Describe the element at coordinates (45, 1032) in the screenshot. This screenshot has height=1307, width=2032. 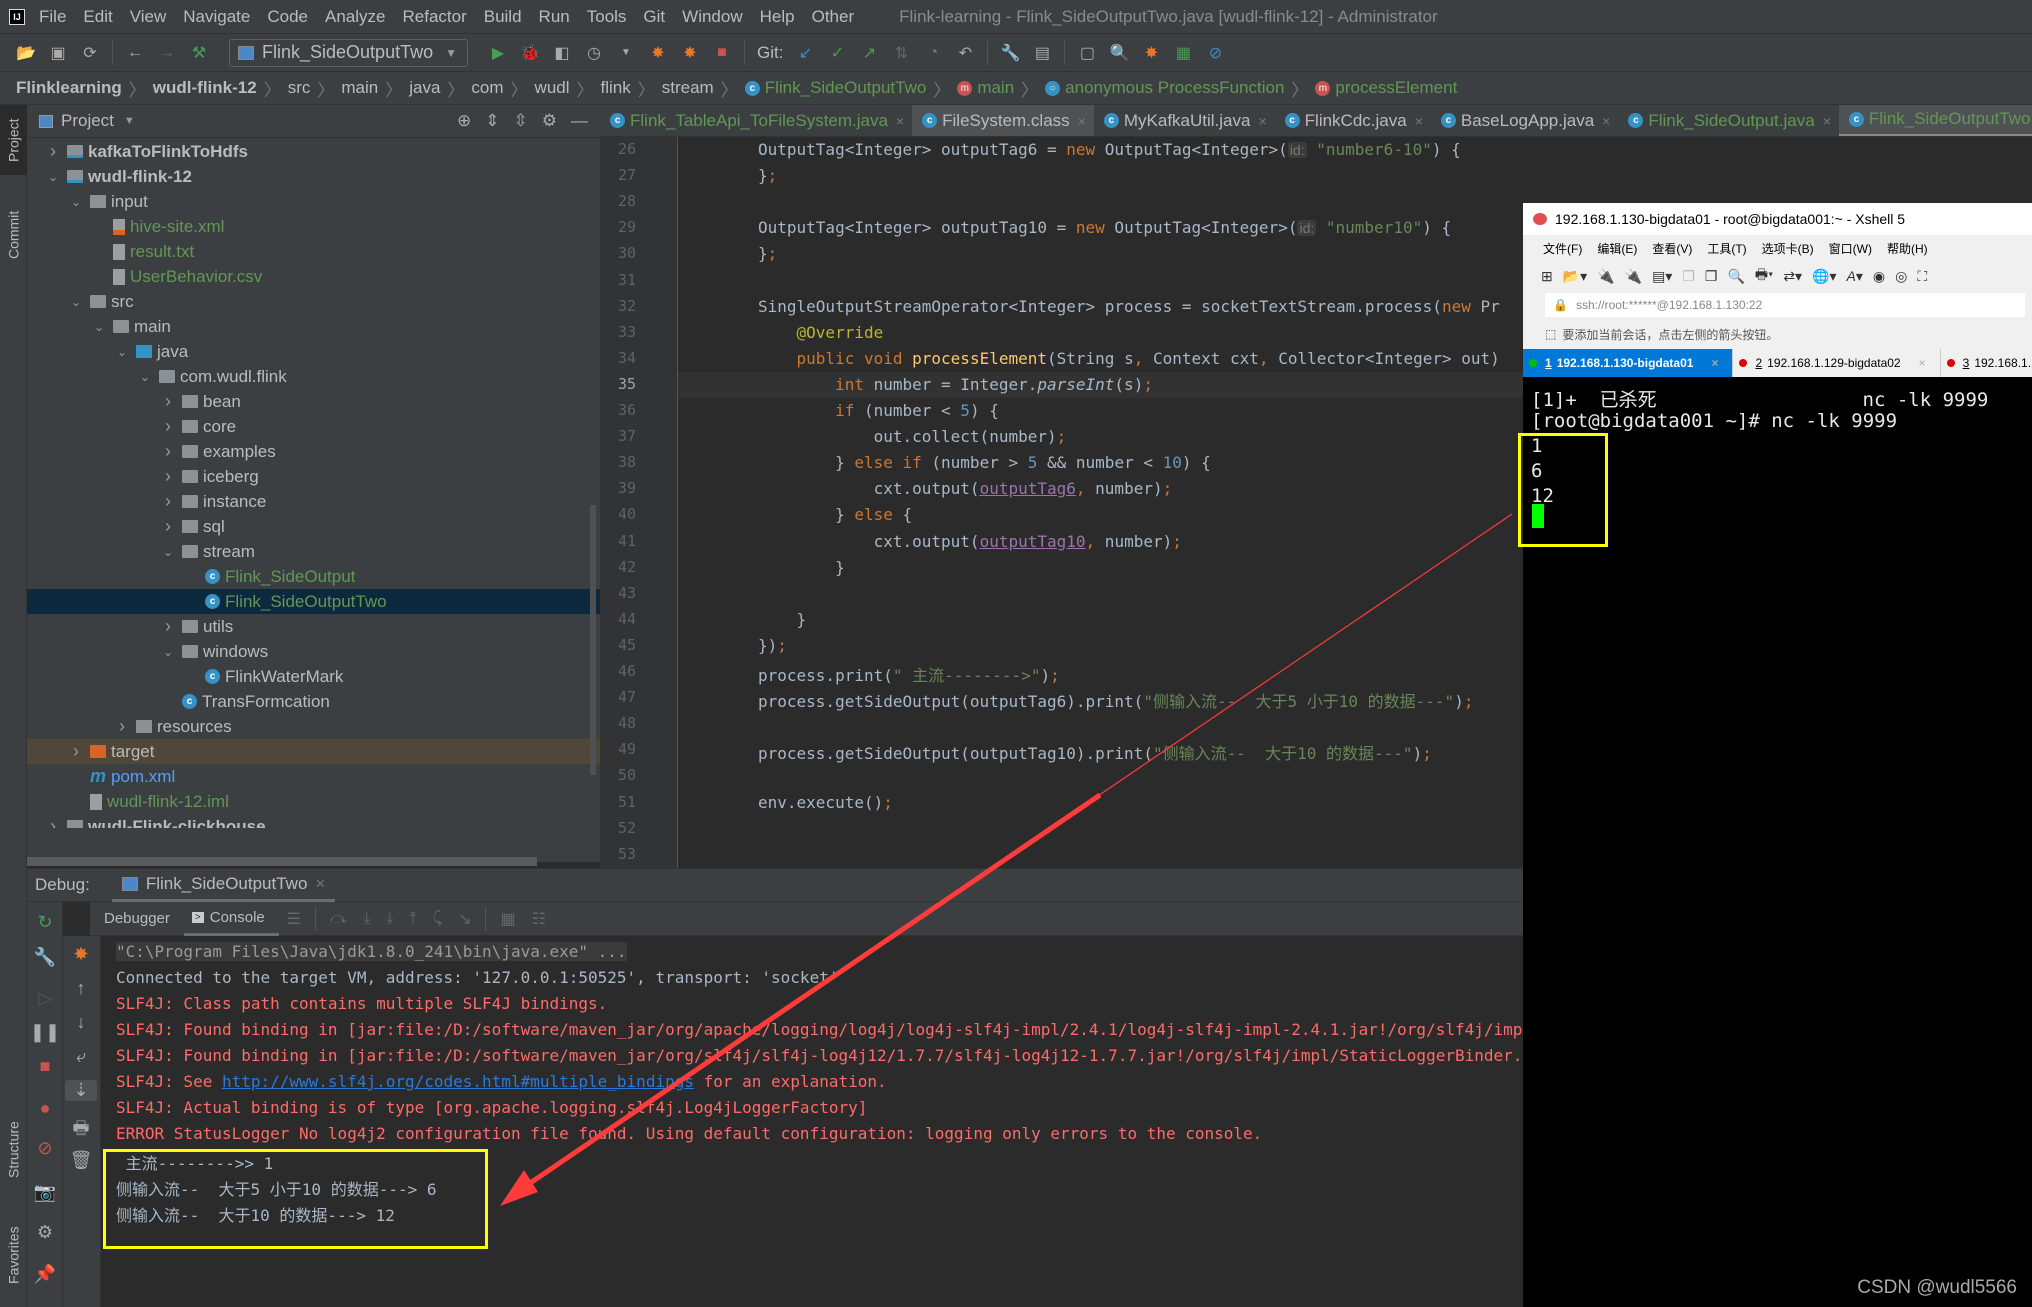
I see `pause-icon: ❚❚` at that location.